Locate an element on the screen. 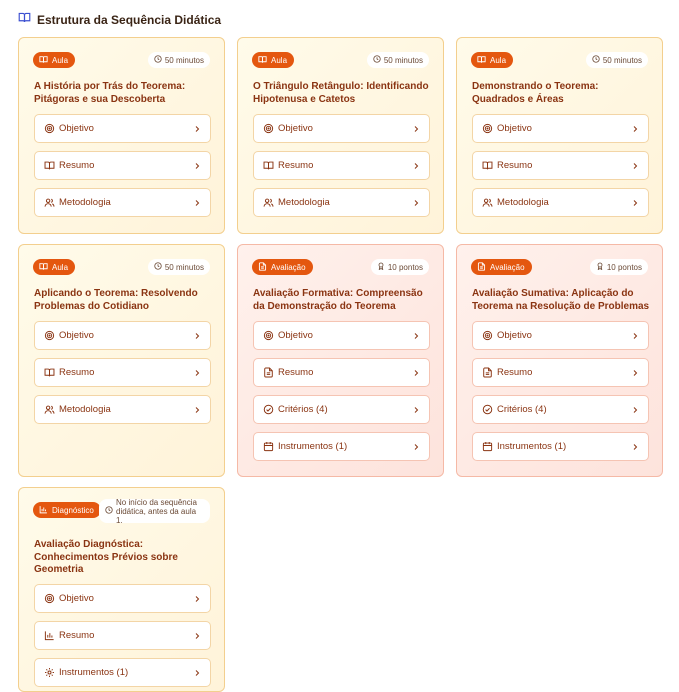  calendar-icon is located at coordinates (268, 446).